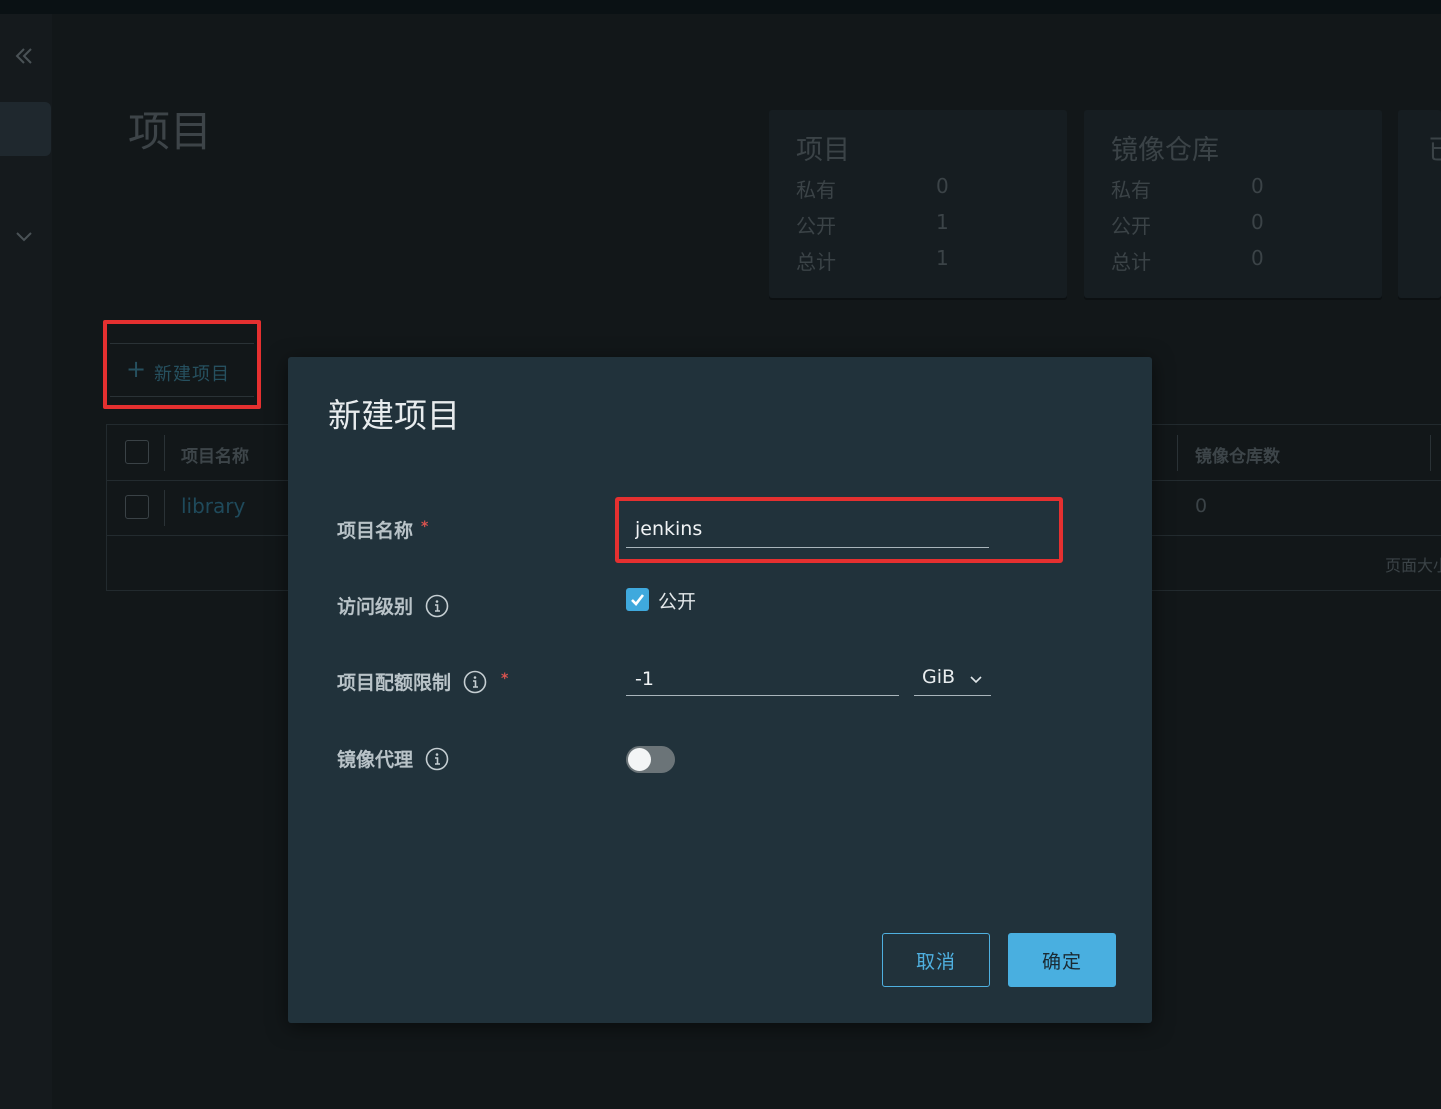  Describe the element at coordinates (1434, 147) in the screenshot. I see `stat-card-title: 已` at that location.